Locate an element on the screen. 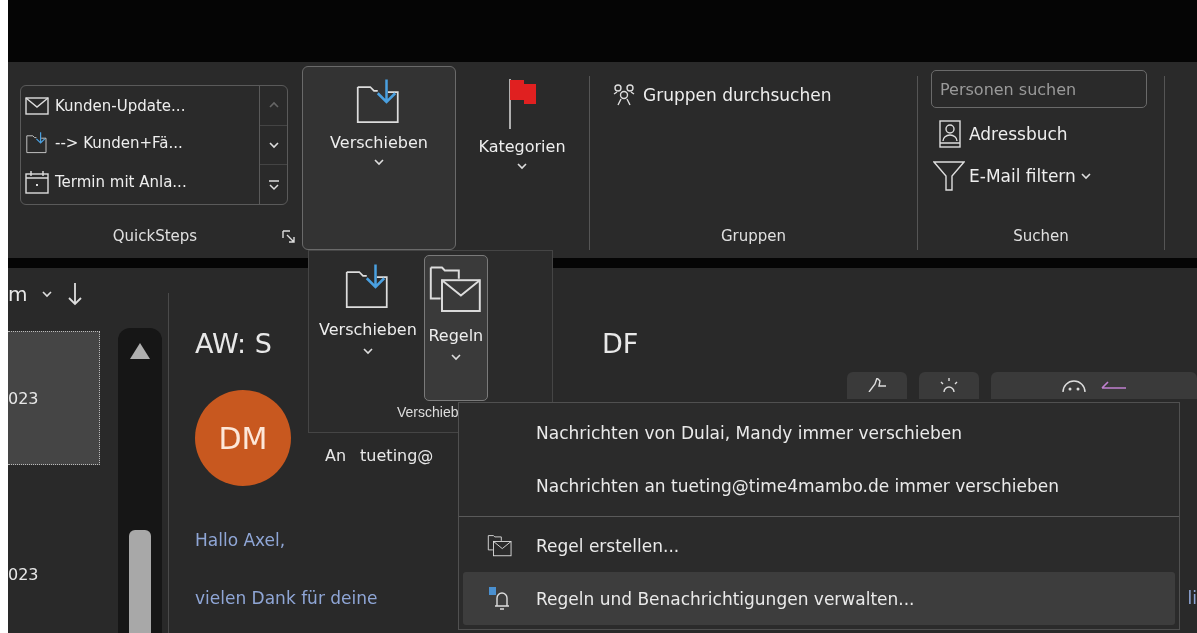 Image resolution: width=1197 pixels, height=633 pixels. address-book-icon is located at coordinates (950, 134).